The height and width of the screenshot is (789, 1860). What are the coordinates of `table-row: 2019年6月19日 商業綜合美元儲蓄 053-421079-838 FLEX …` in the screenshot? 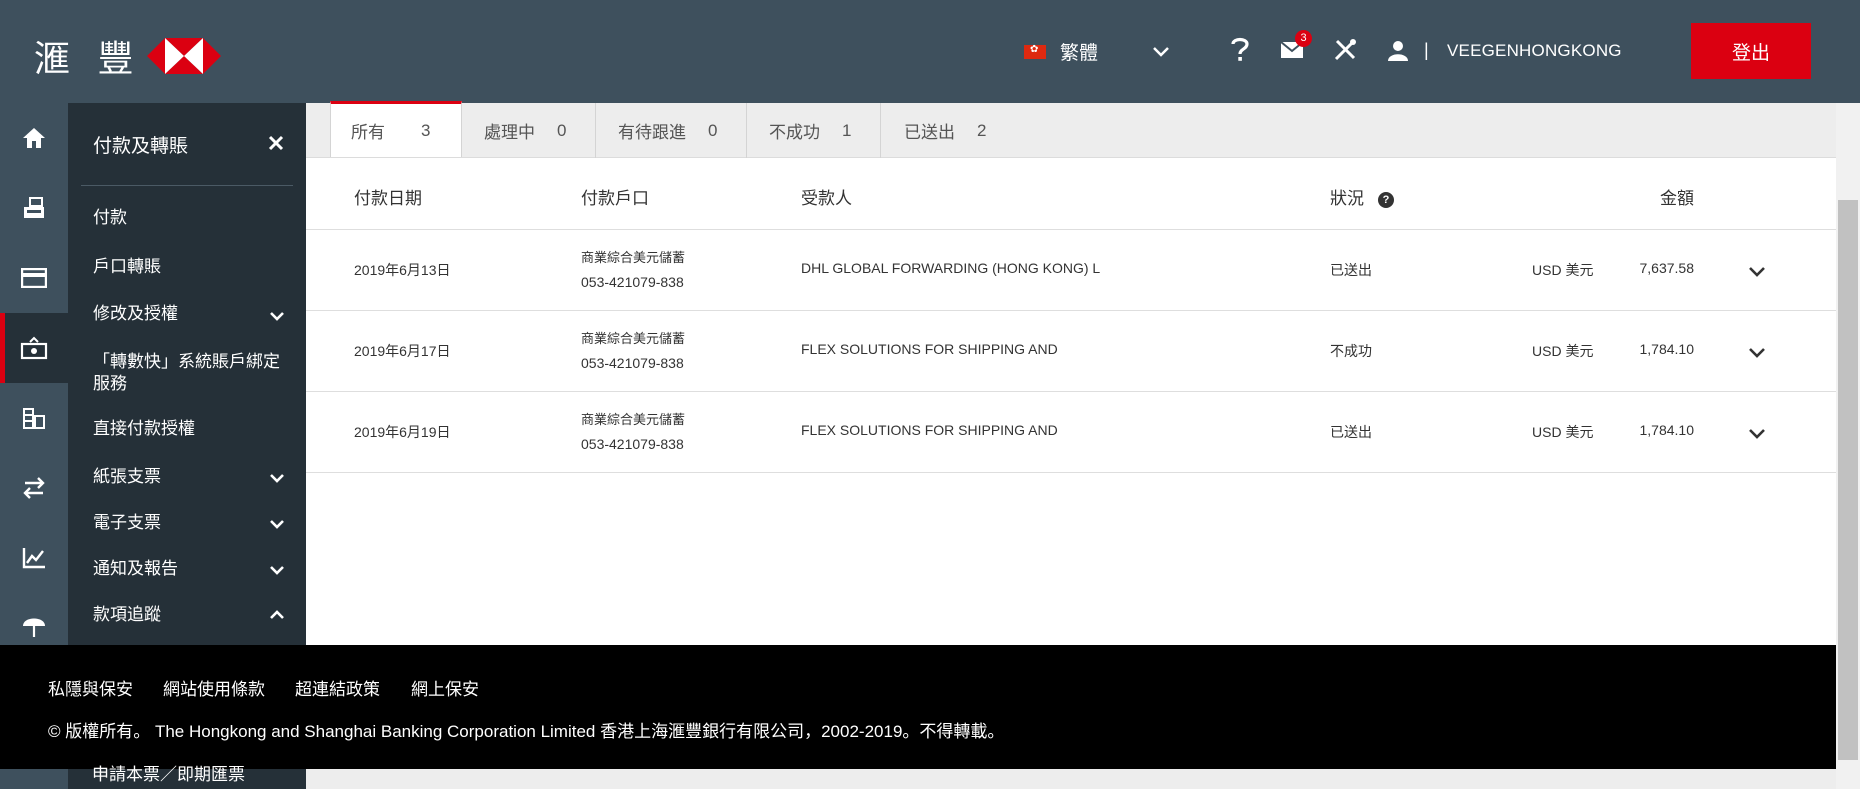 It's located at (1071, 432).